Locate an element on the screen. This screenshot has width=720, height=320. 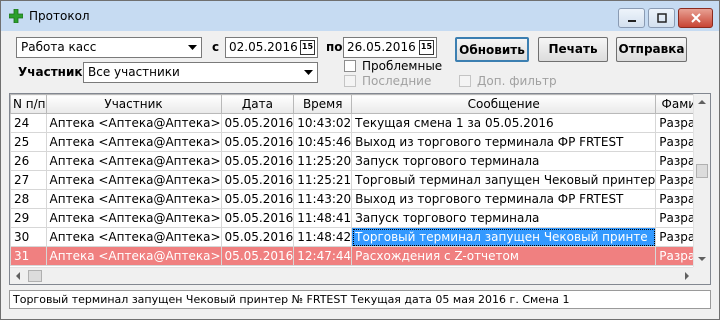
cell-message: Текущая смена 1 за 05.05.2016 is located at coordinates (504, 123).